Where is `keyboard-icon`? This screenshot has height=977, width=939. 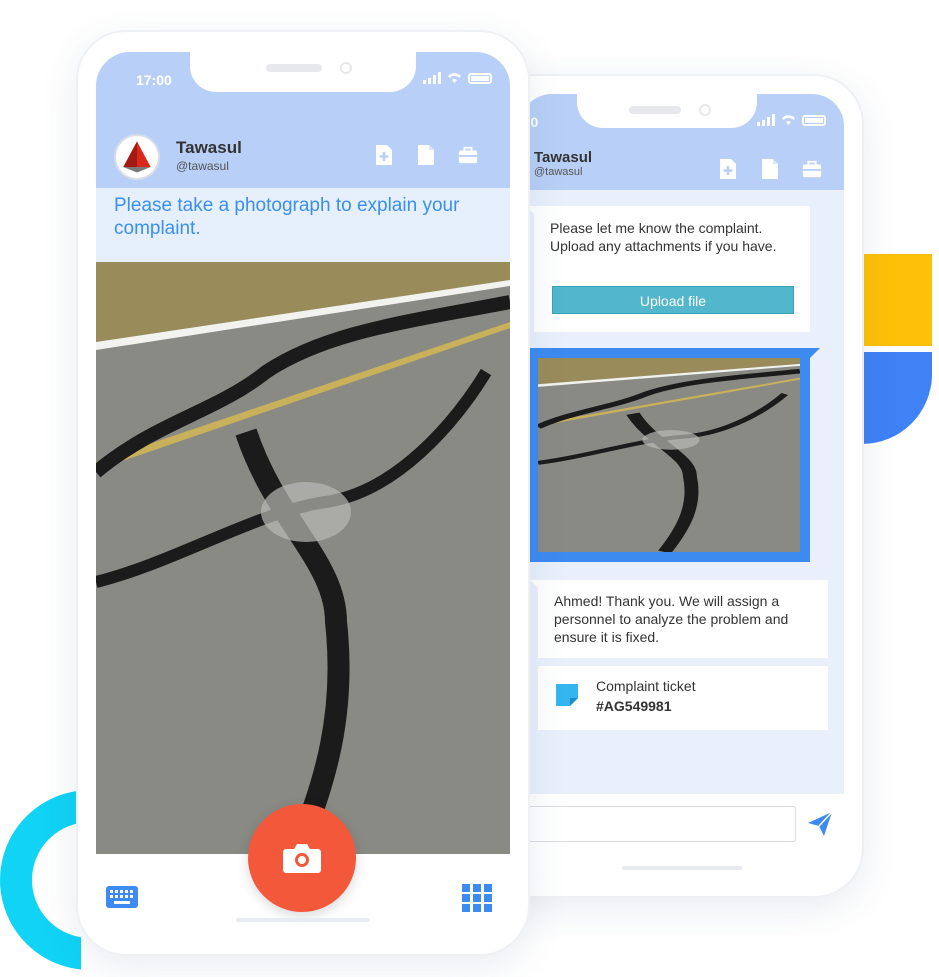 keyboard-icon is located at coordinates (122, 897).